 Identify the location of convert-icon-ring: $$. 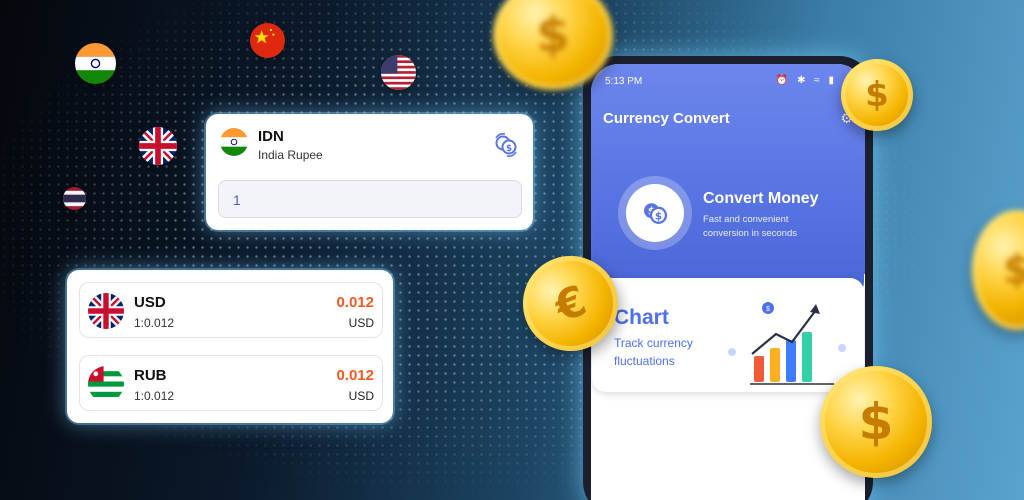
(655, 213).